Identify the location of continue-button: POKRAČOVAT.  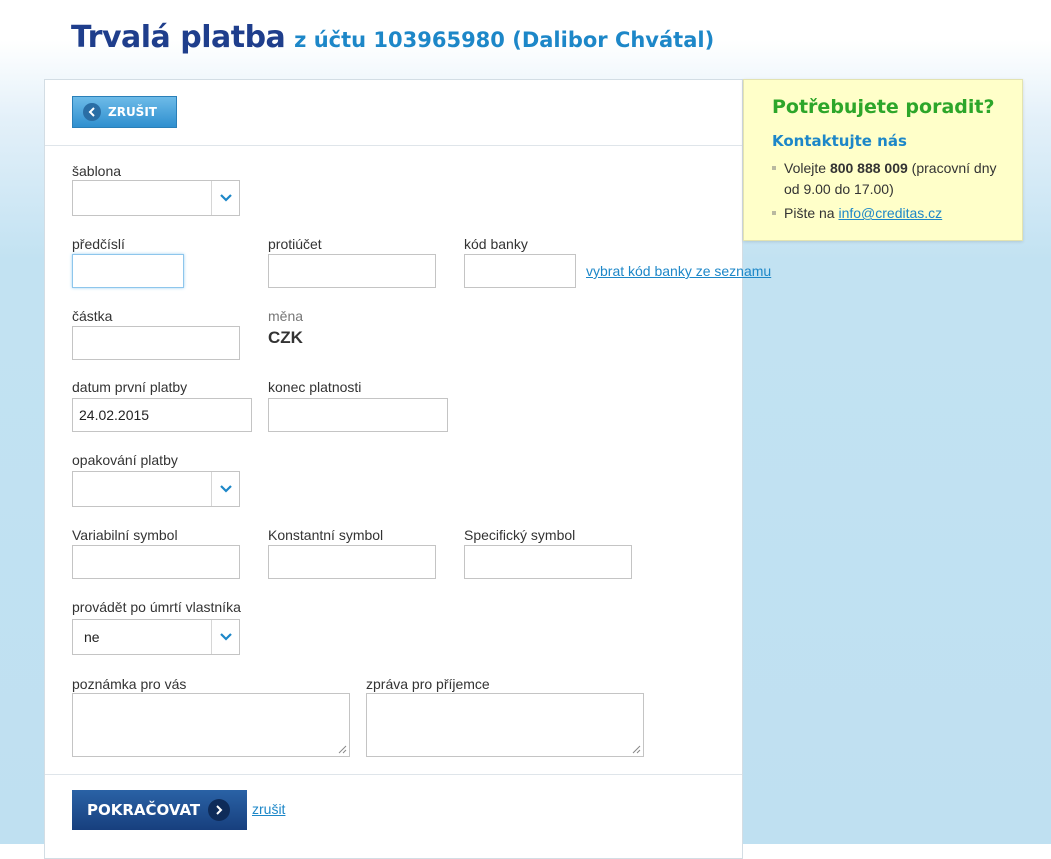
(159, 810).